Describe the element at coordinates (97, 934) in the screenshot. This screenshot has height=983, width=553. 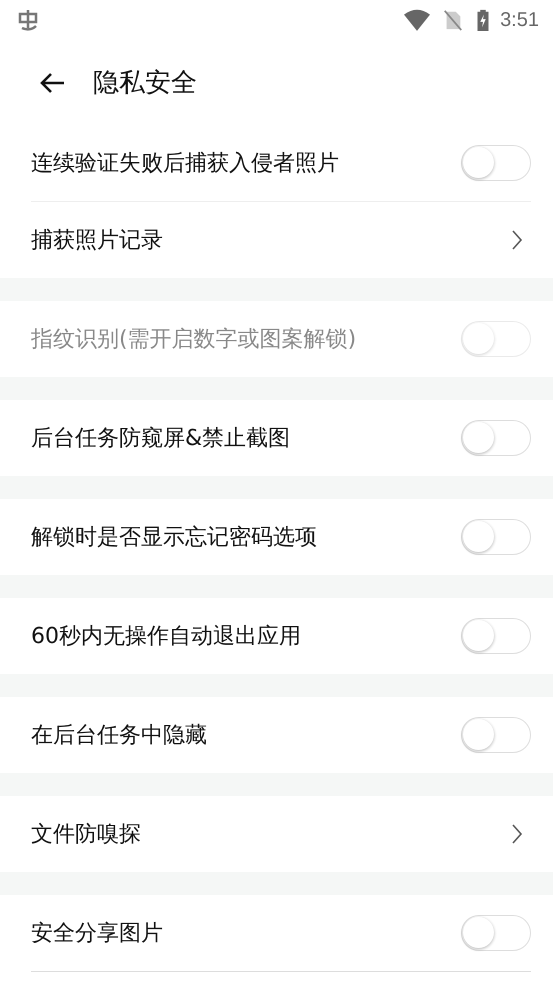
I see `setting-label: 安全分享图片` at that location.